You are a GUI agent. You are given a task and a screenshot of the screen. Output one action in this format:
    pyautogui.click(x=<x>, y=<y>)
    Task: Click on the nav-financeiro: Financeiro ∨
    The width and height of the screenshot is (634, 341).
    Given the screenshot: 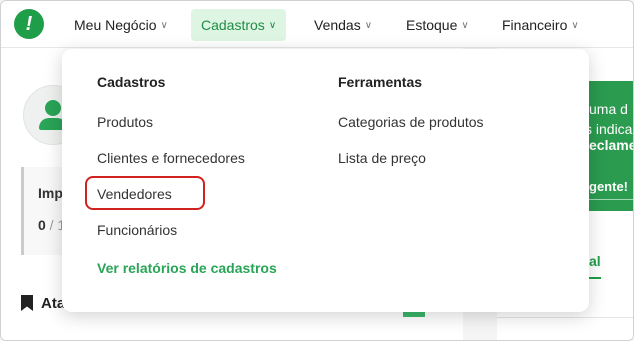 What is the action you would take?
    pyautogui.click(x=540, y=25)
    